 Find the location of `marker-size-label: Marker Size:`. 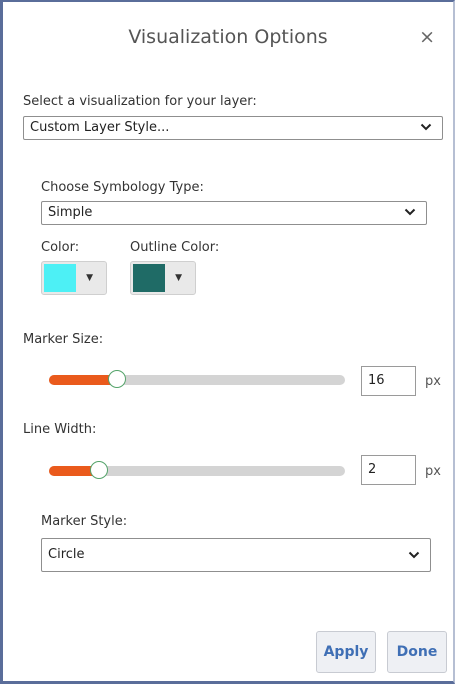

marker-size-label: Marker Size: is located at coordinates (63, 339).